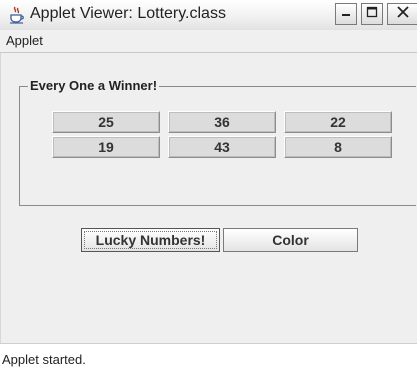 The image size is (417, 375). Describe the element at coordinates (106, 122) in the screenshot. I see `number-button-1: 25` at that location.